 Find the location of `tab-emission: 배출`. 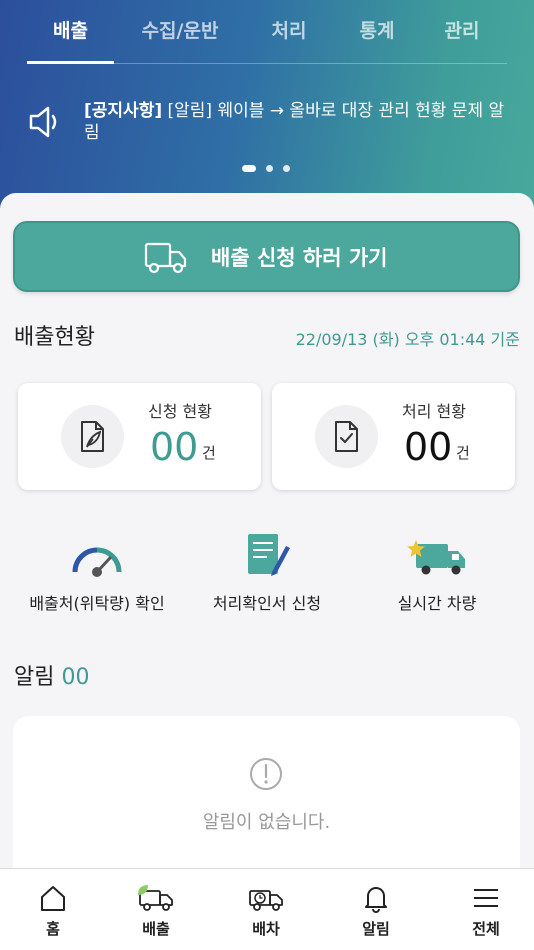

tab-emission: 배출 is located at coordinates (70, 31).